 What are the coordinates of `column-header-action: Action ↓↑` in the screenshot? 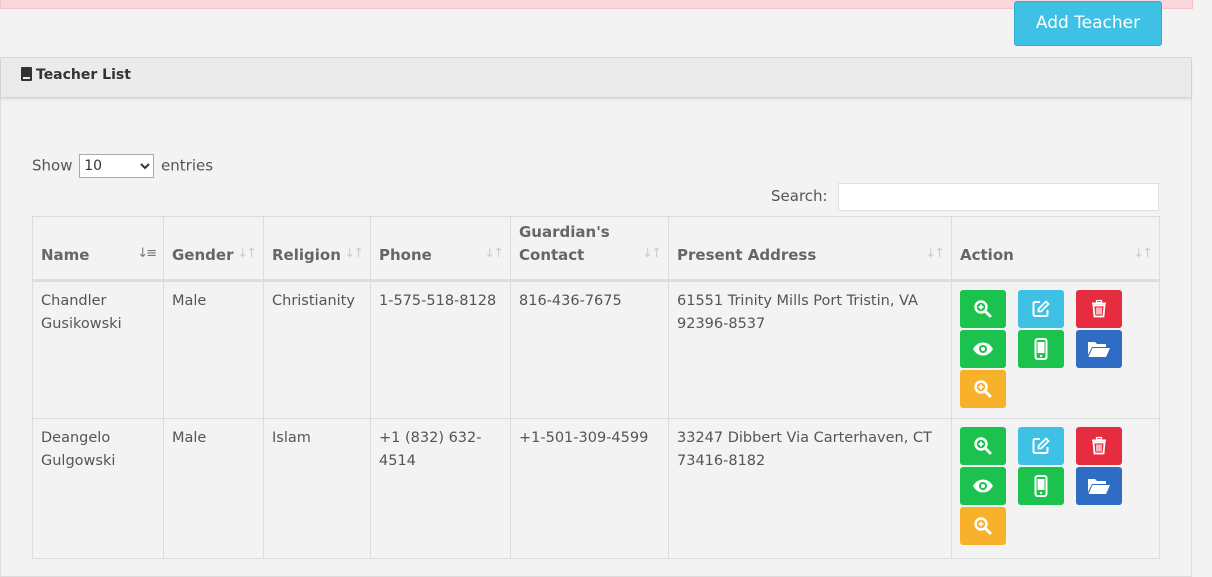 It's located at (1055, 249).